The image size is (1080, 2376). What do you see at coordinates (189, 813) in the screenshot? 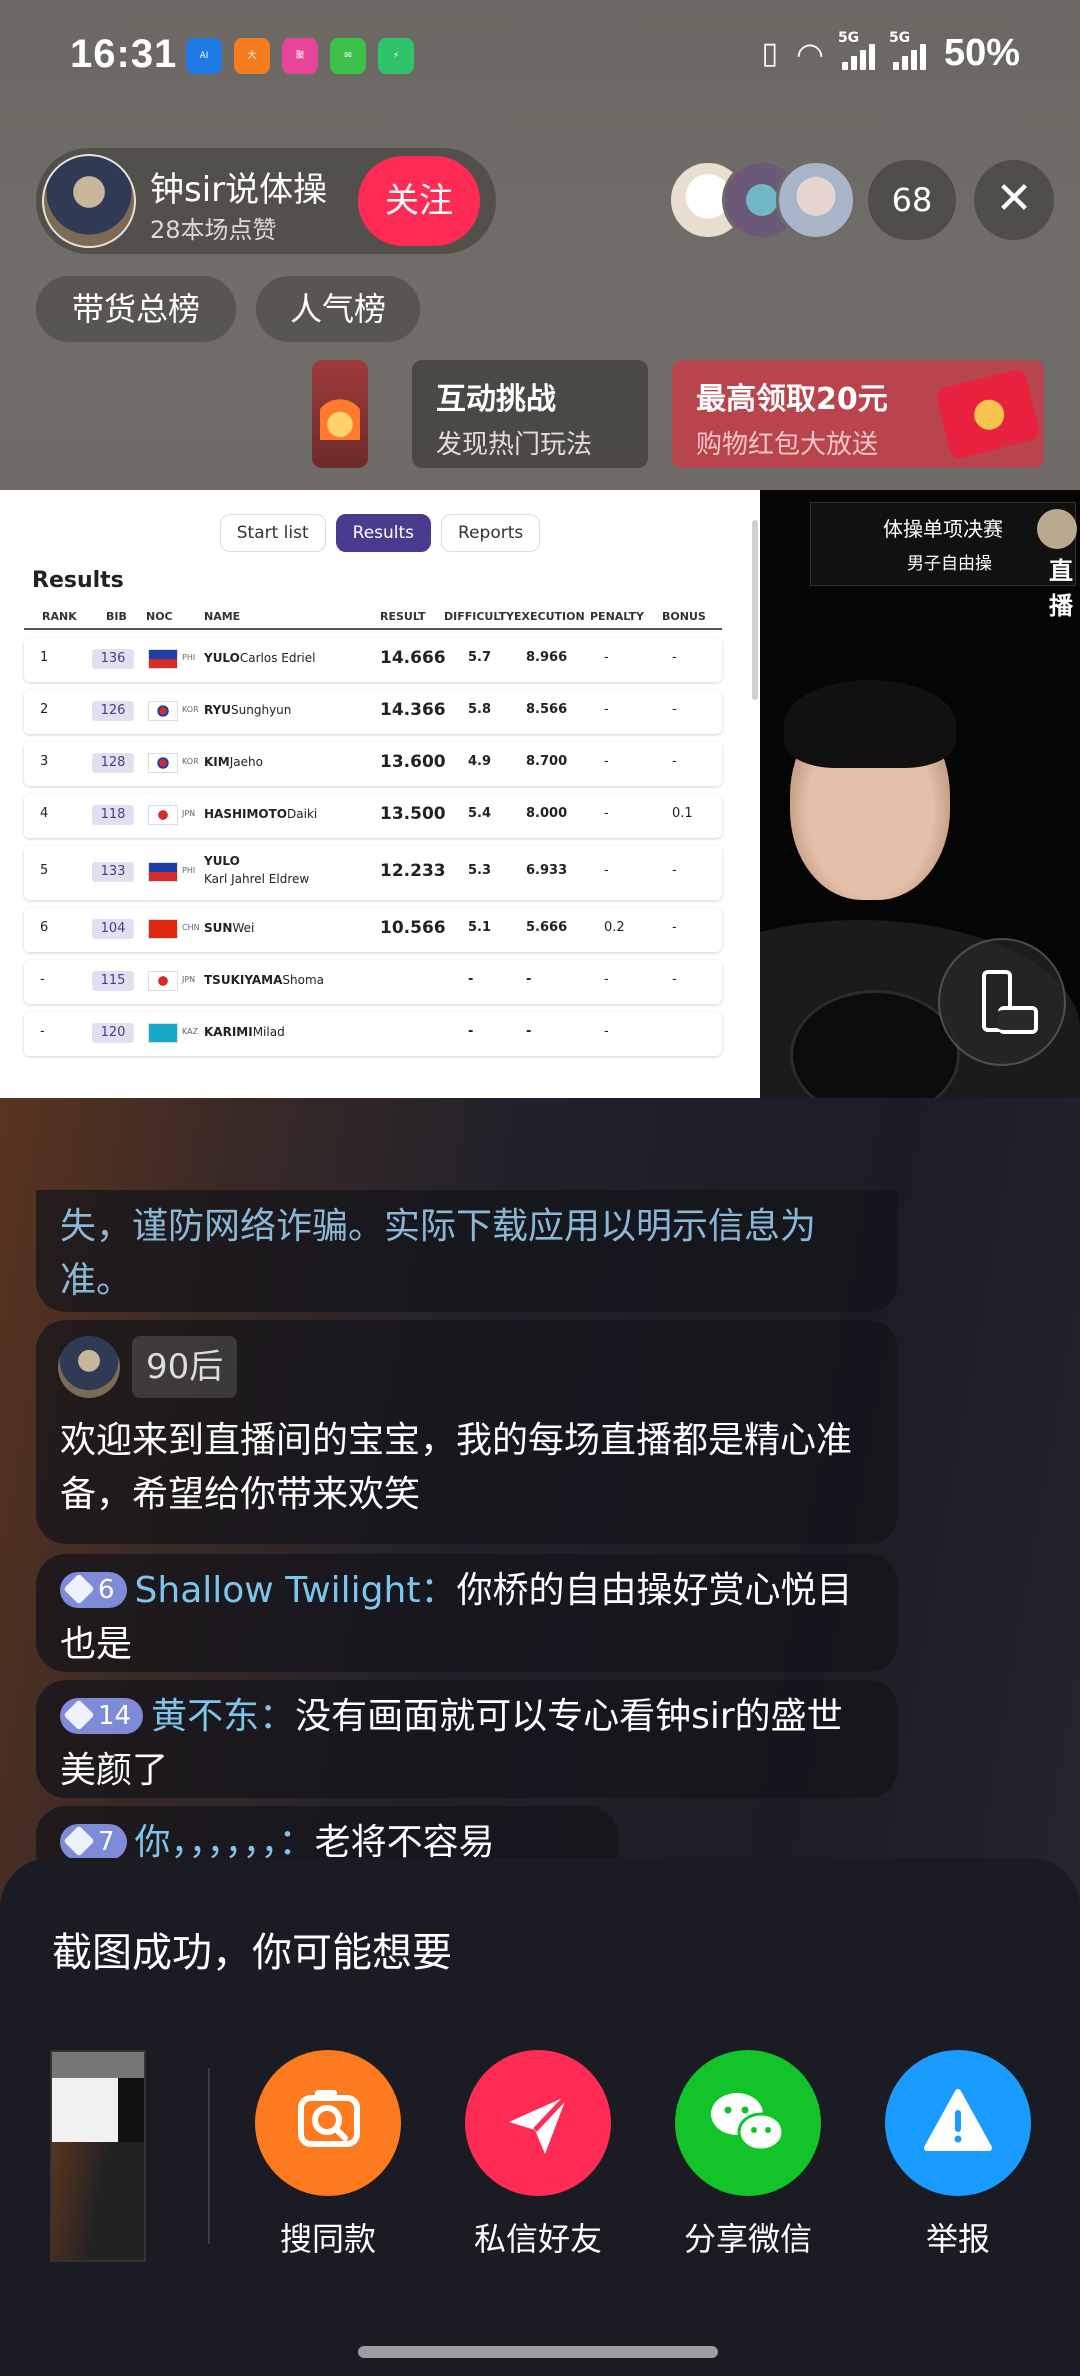
I see `cell-noc: JPN` at bounding box center [189, 813].